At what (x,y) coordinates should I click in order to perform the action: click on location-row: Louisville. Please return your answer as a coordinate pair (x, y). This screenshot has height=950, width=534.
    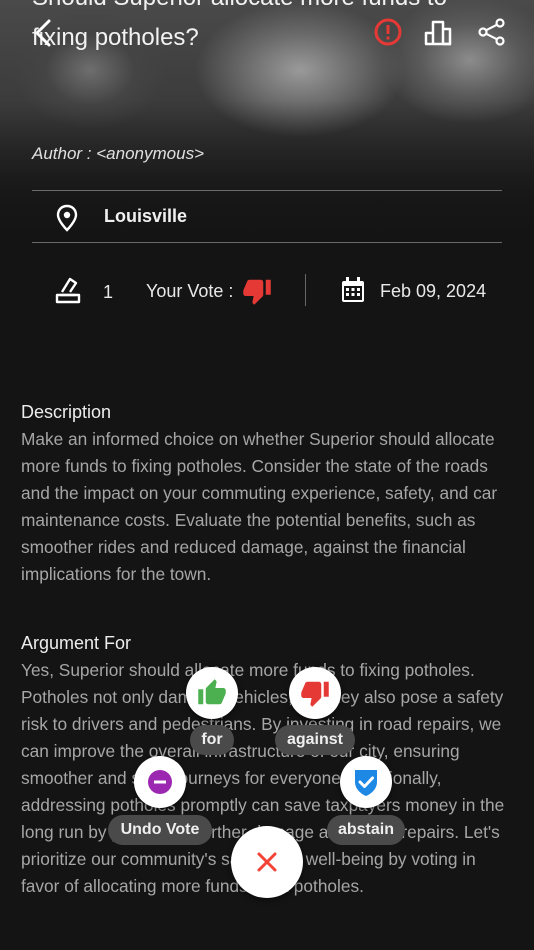
    Looking at the image, I should click on (267, 217).